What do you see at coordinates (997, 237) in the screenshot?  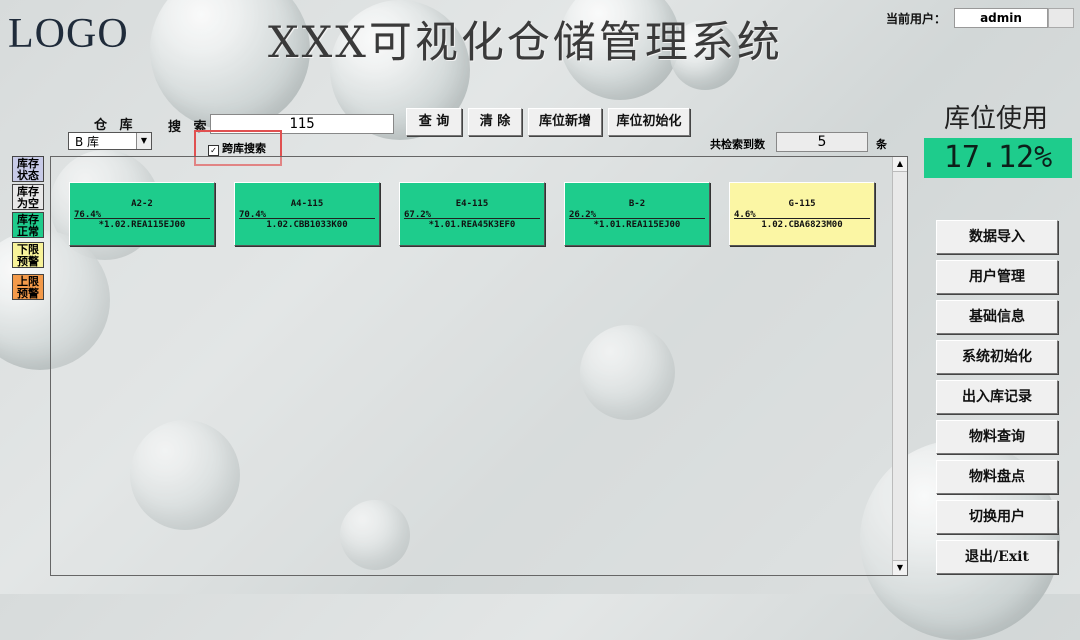 I see `data-import-button: 数据导入` at bounding box center [997, 237].